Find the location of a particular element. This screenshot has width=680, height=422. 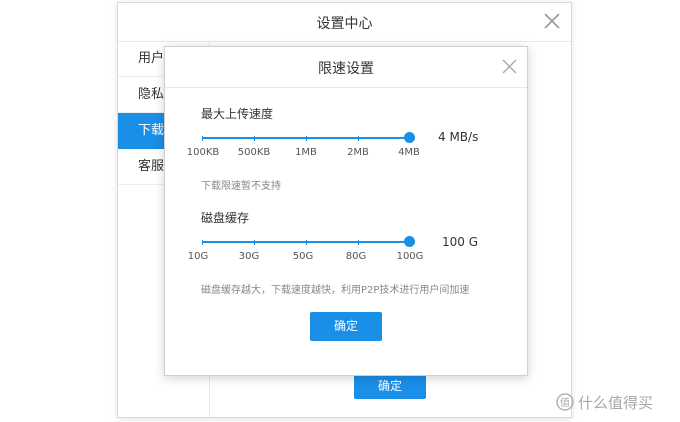

watermark: 值 什么值得买 is located at coordinates (604, 402).